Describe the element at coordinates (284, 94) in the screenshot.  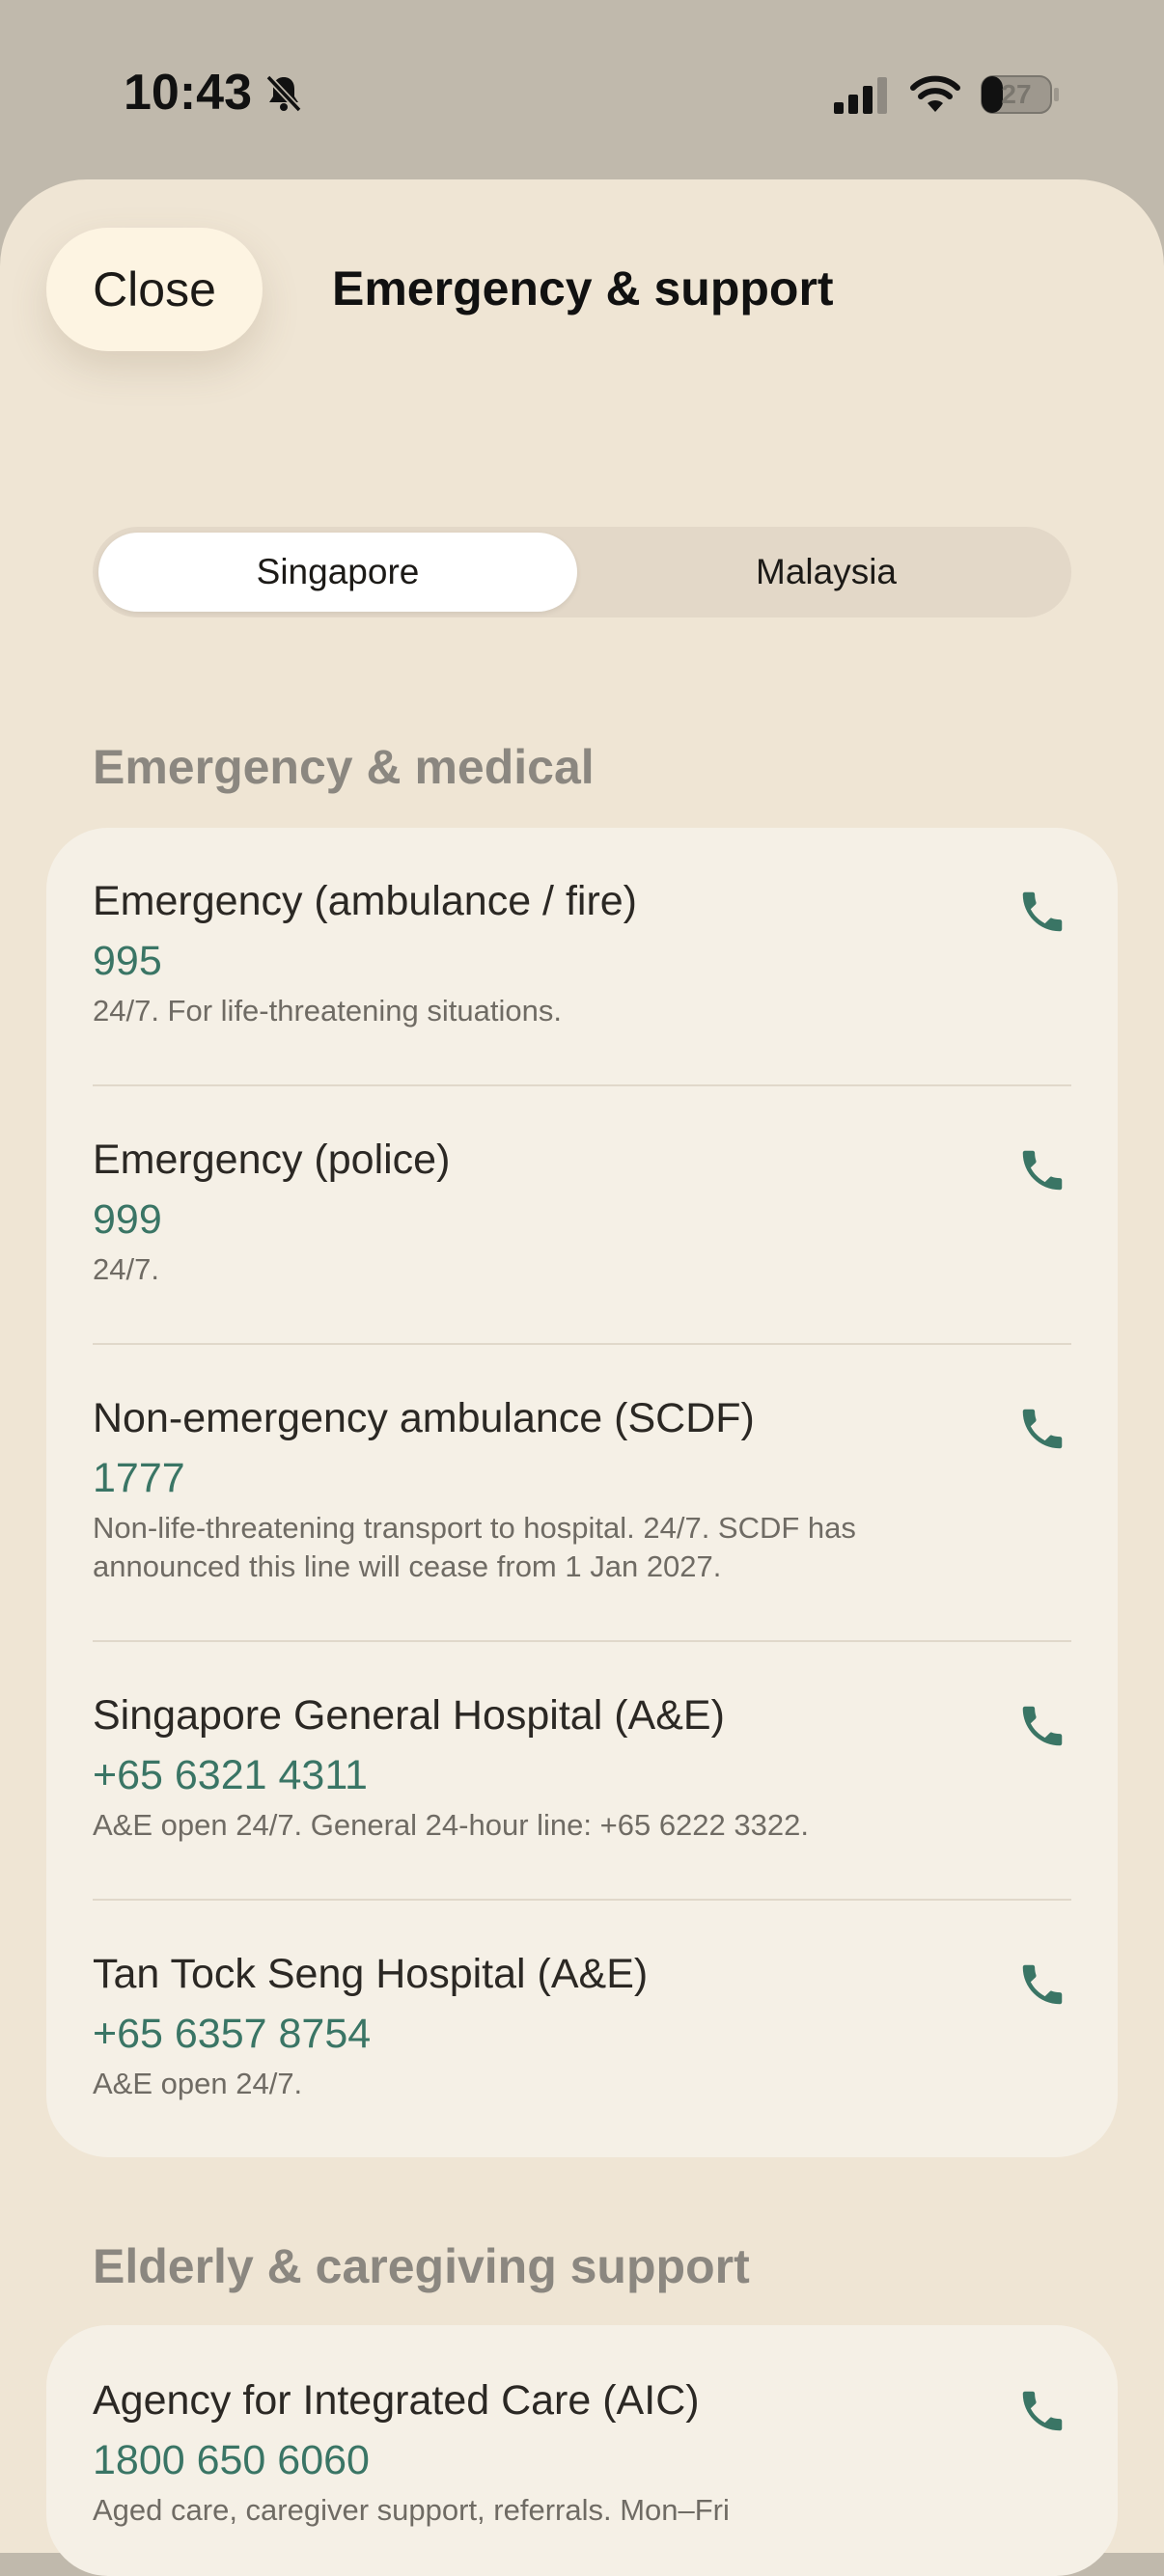
I see `bell-slash-icon` at that location.